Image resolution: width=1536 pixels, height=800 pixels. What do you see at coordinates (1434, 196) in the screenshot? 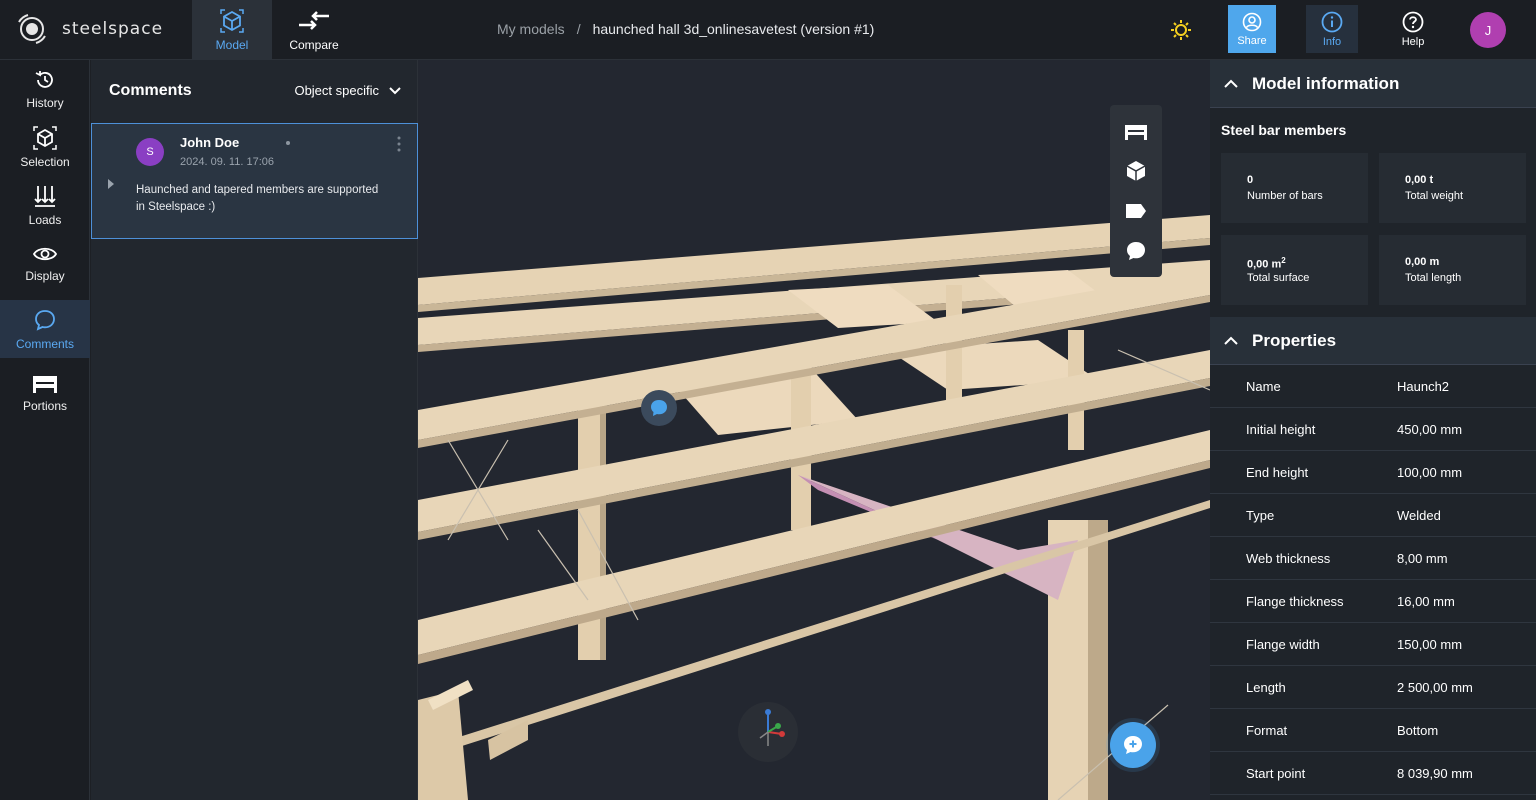
I see `stat-label: Total weight` at bounding box center [1434, 196].